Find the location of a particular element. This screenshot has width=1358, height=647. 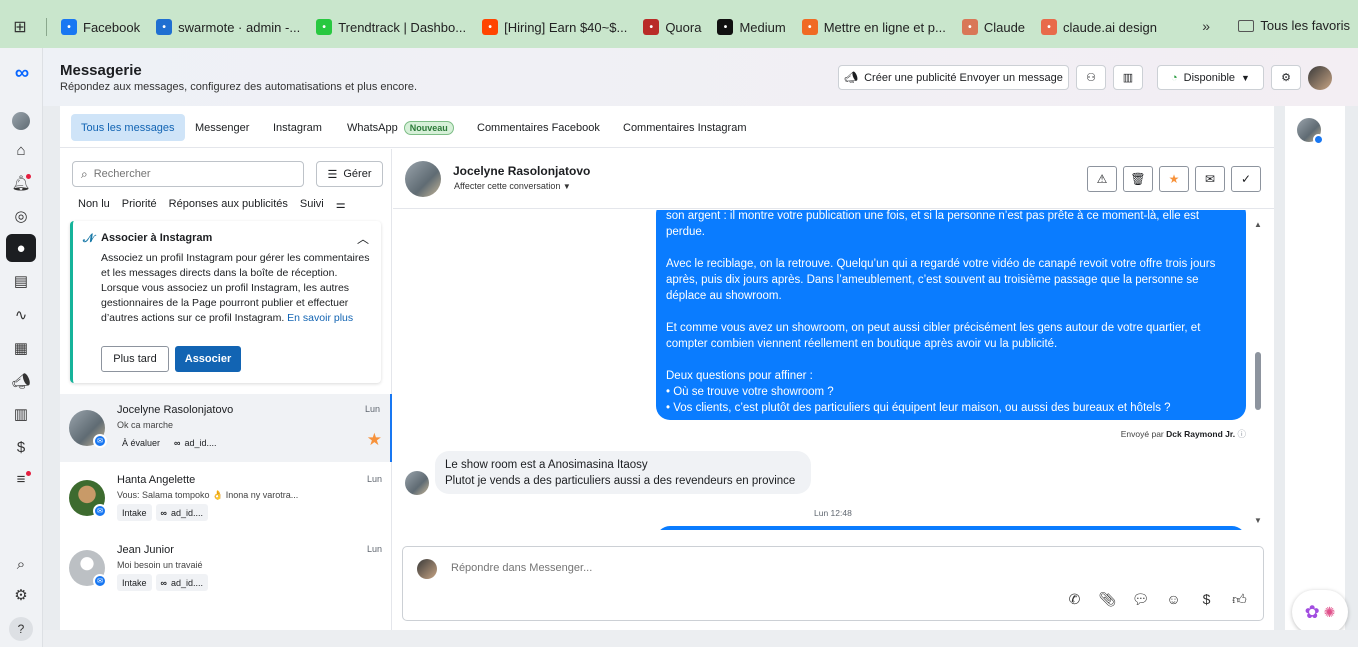

star-button: ★ is located at coordinates (1174, 179).